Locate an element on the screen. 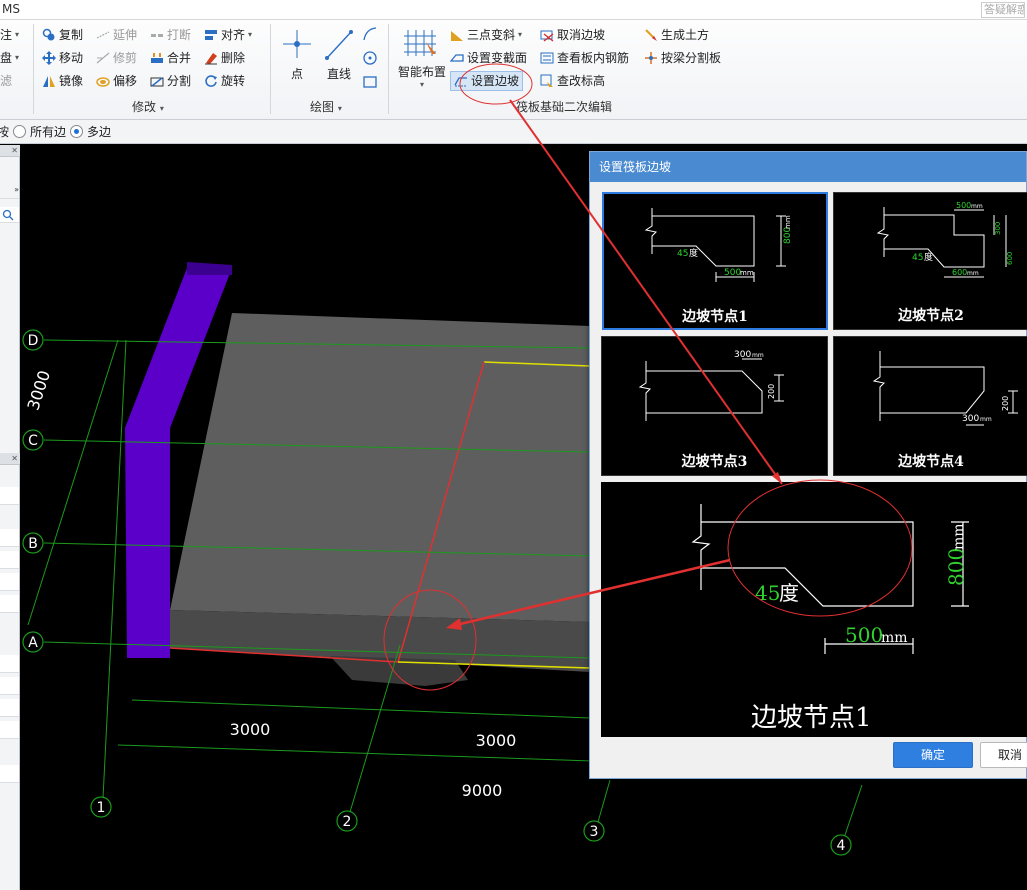 Image resolution: width=1027 pixels, height=890 pixels. ribbon-left-item-1: 注 ▾ is located at coordinates (9, 35).